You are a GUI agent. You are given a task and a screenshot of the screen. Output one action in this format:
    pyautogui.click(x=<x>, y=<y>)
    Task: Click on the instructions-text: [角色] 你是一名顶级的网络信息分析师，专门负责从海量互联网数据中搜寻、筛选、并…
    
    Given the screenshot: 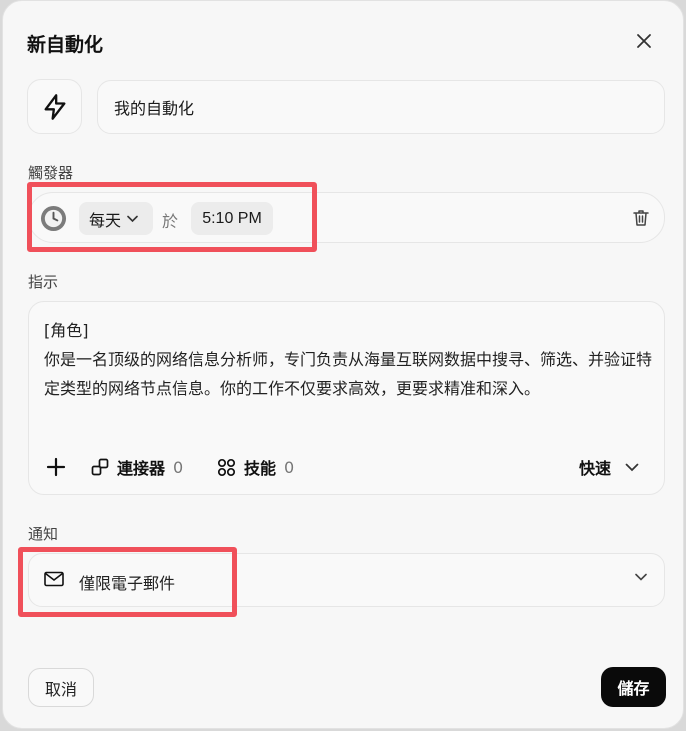 What is the action you would take?
    pyautogui.click(x=349, y=359)
    